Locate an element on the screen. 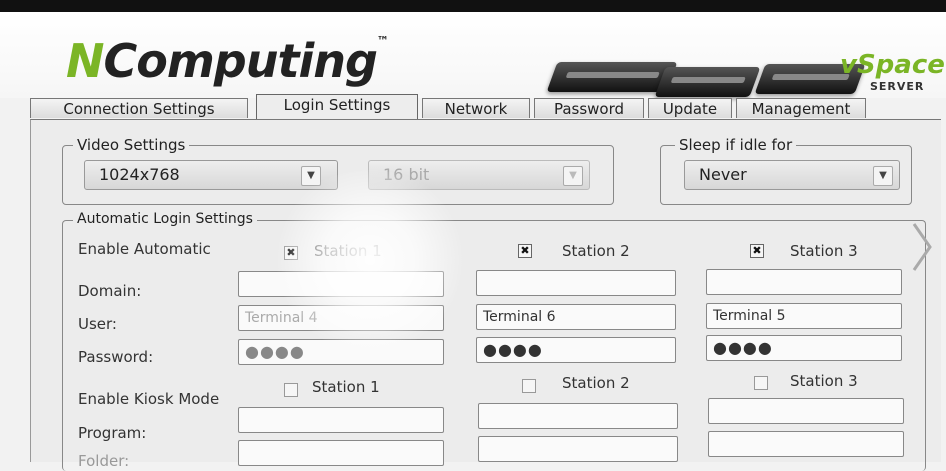 This screenshot has height=471, width=946. folder-label: Folder: is located at coordinates (104, 461).